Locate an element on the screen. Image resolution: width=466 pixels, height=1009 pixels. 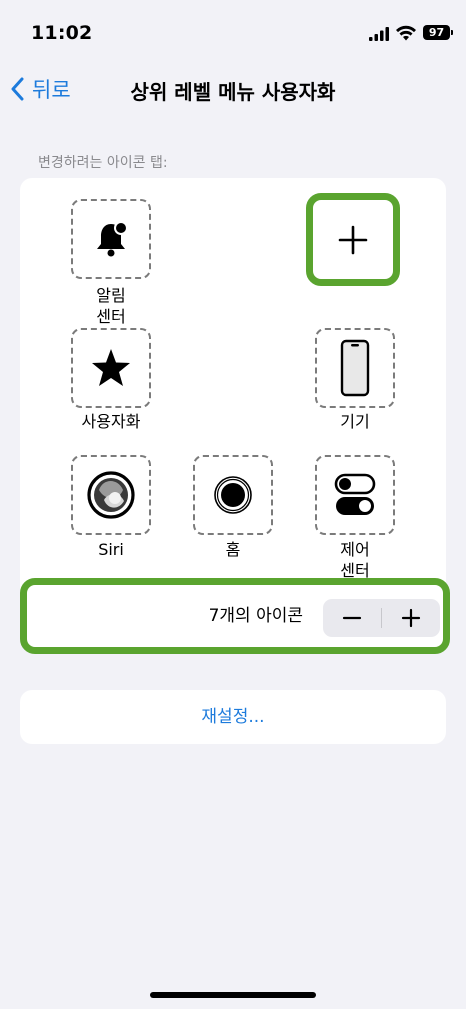
increment-button is located at coordinates (411, 618).